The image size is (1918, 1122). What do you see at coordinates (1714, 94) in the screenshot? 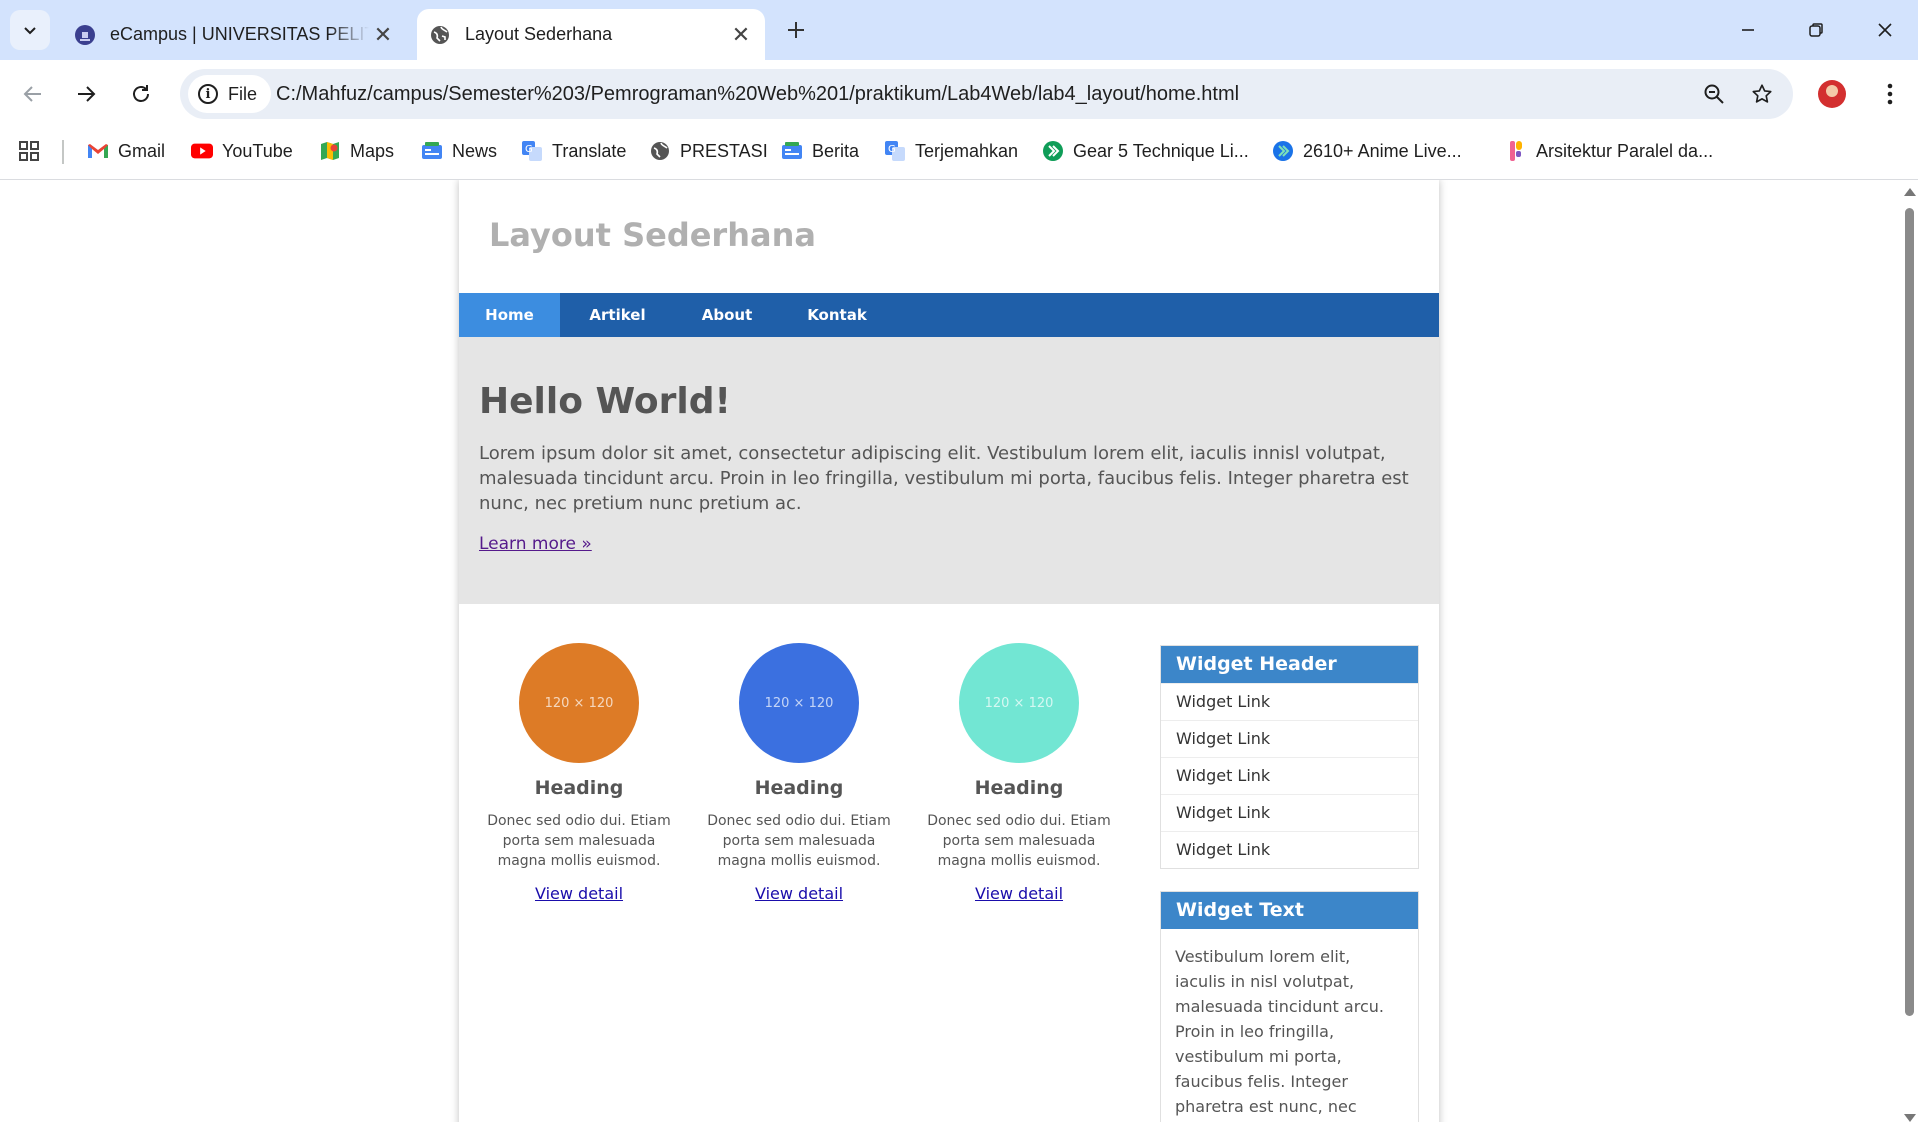
I see `zoom-button` at bounding box center [1714, 94].